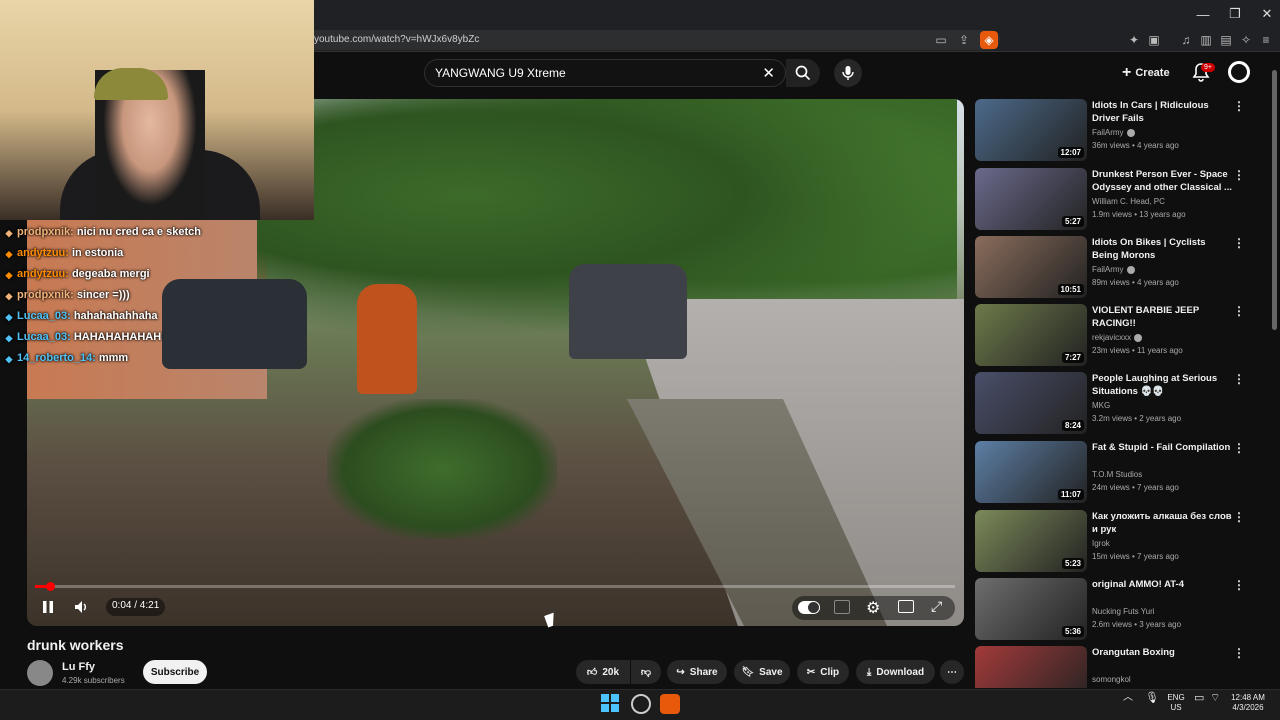 This screenshot has width=1280, height=720. Describe the element at coordinates (44, 337) in the screenshot. I see `chat-username: Lucaa_03:` at that location.